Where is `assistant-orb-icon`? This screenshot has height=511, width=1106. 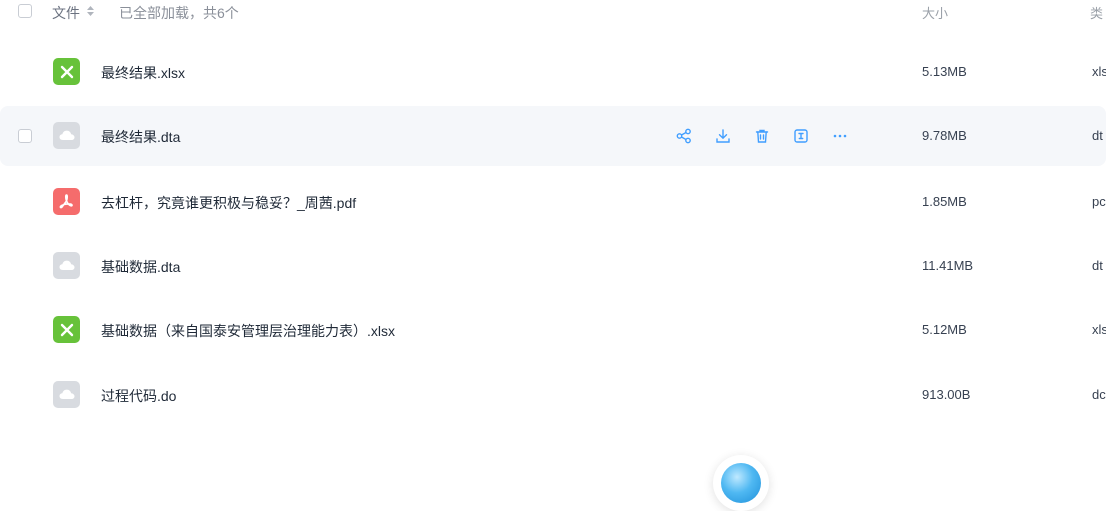 assistant-orb-icon is located at coordinates (741, 483).